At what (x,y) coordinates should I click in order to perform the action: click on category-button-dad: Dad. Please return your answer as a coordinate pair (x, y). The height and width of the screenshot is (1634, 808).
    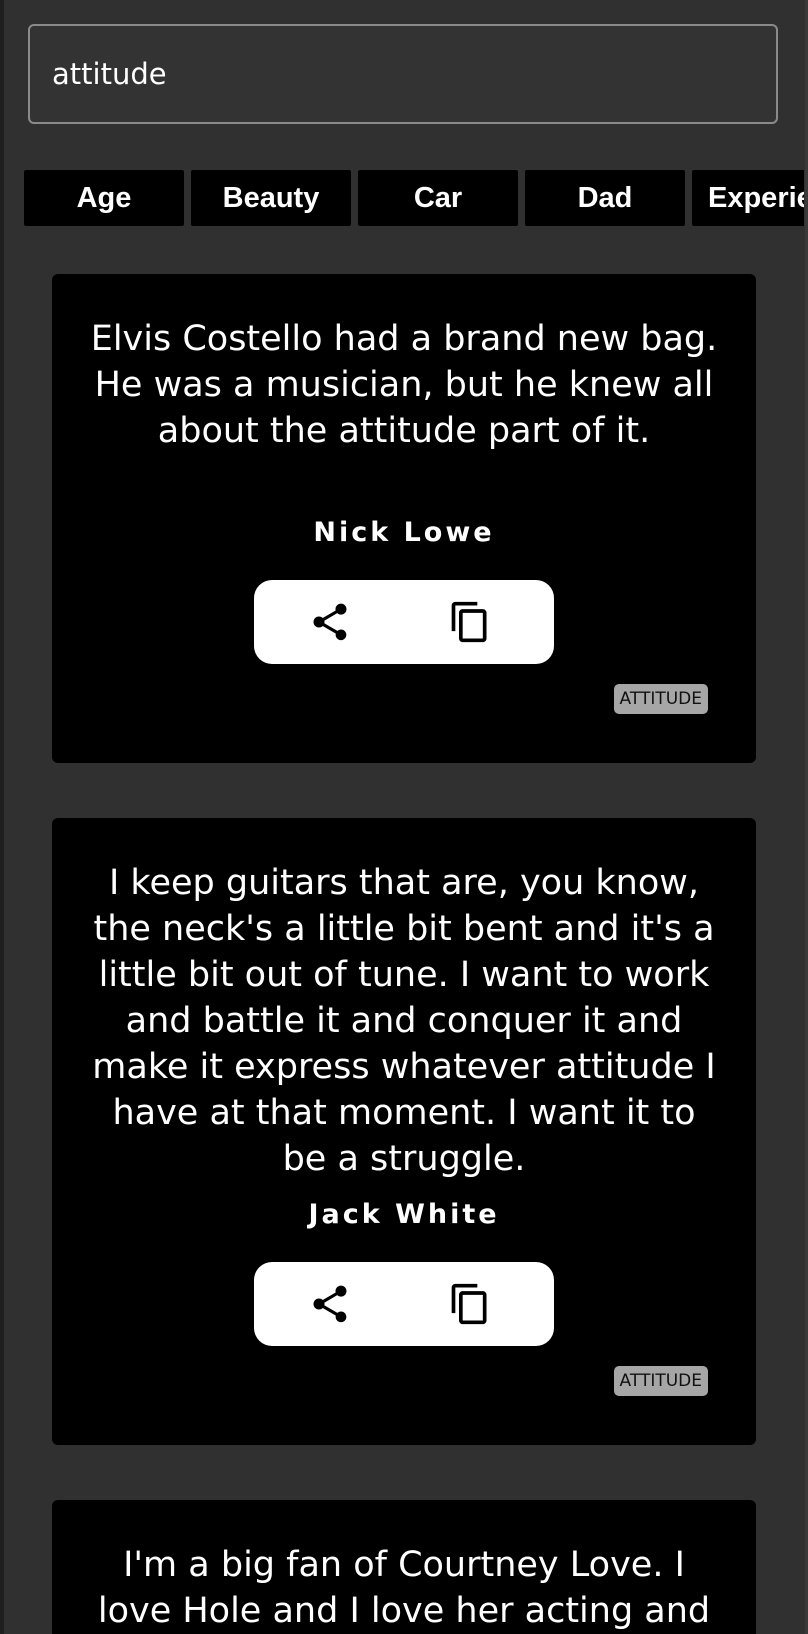
    Looking at the image, I should click on (605, 198).